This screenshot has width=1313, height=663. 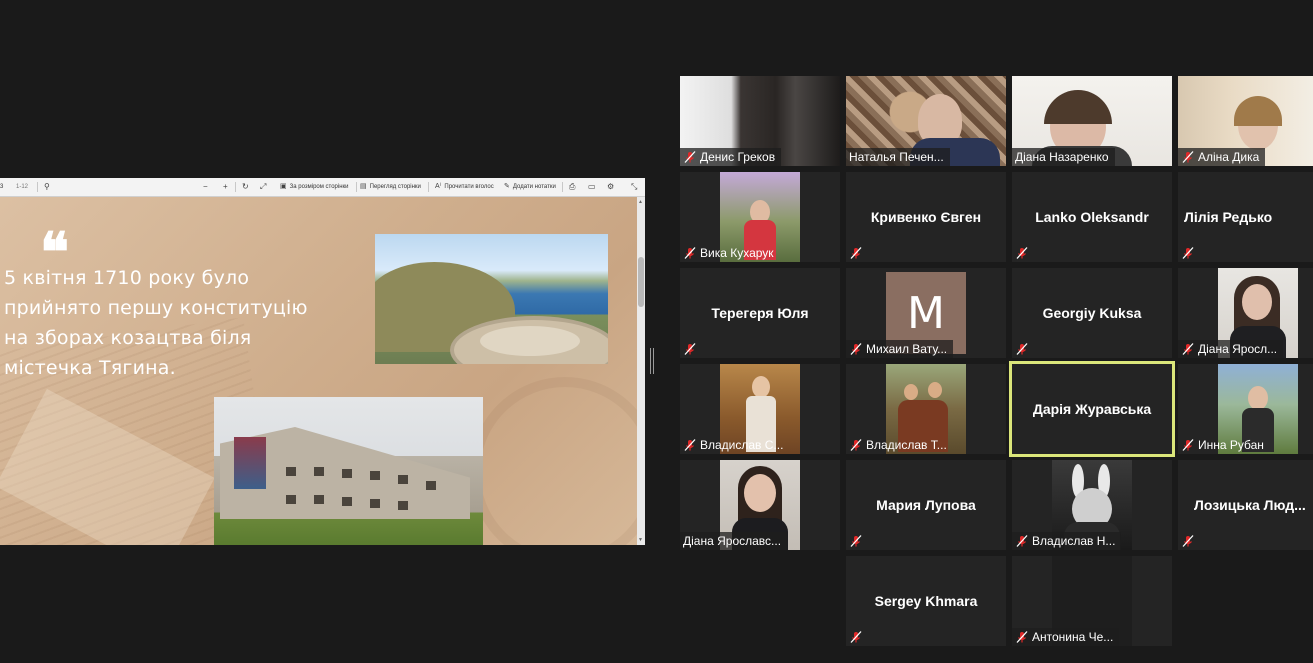 What do you see at coordinates (634, 187) in the screenshot?
I see `pin-icon: ⤡` at bounding box center [634, 187].